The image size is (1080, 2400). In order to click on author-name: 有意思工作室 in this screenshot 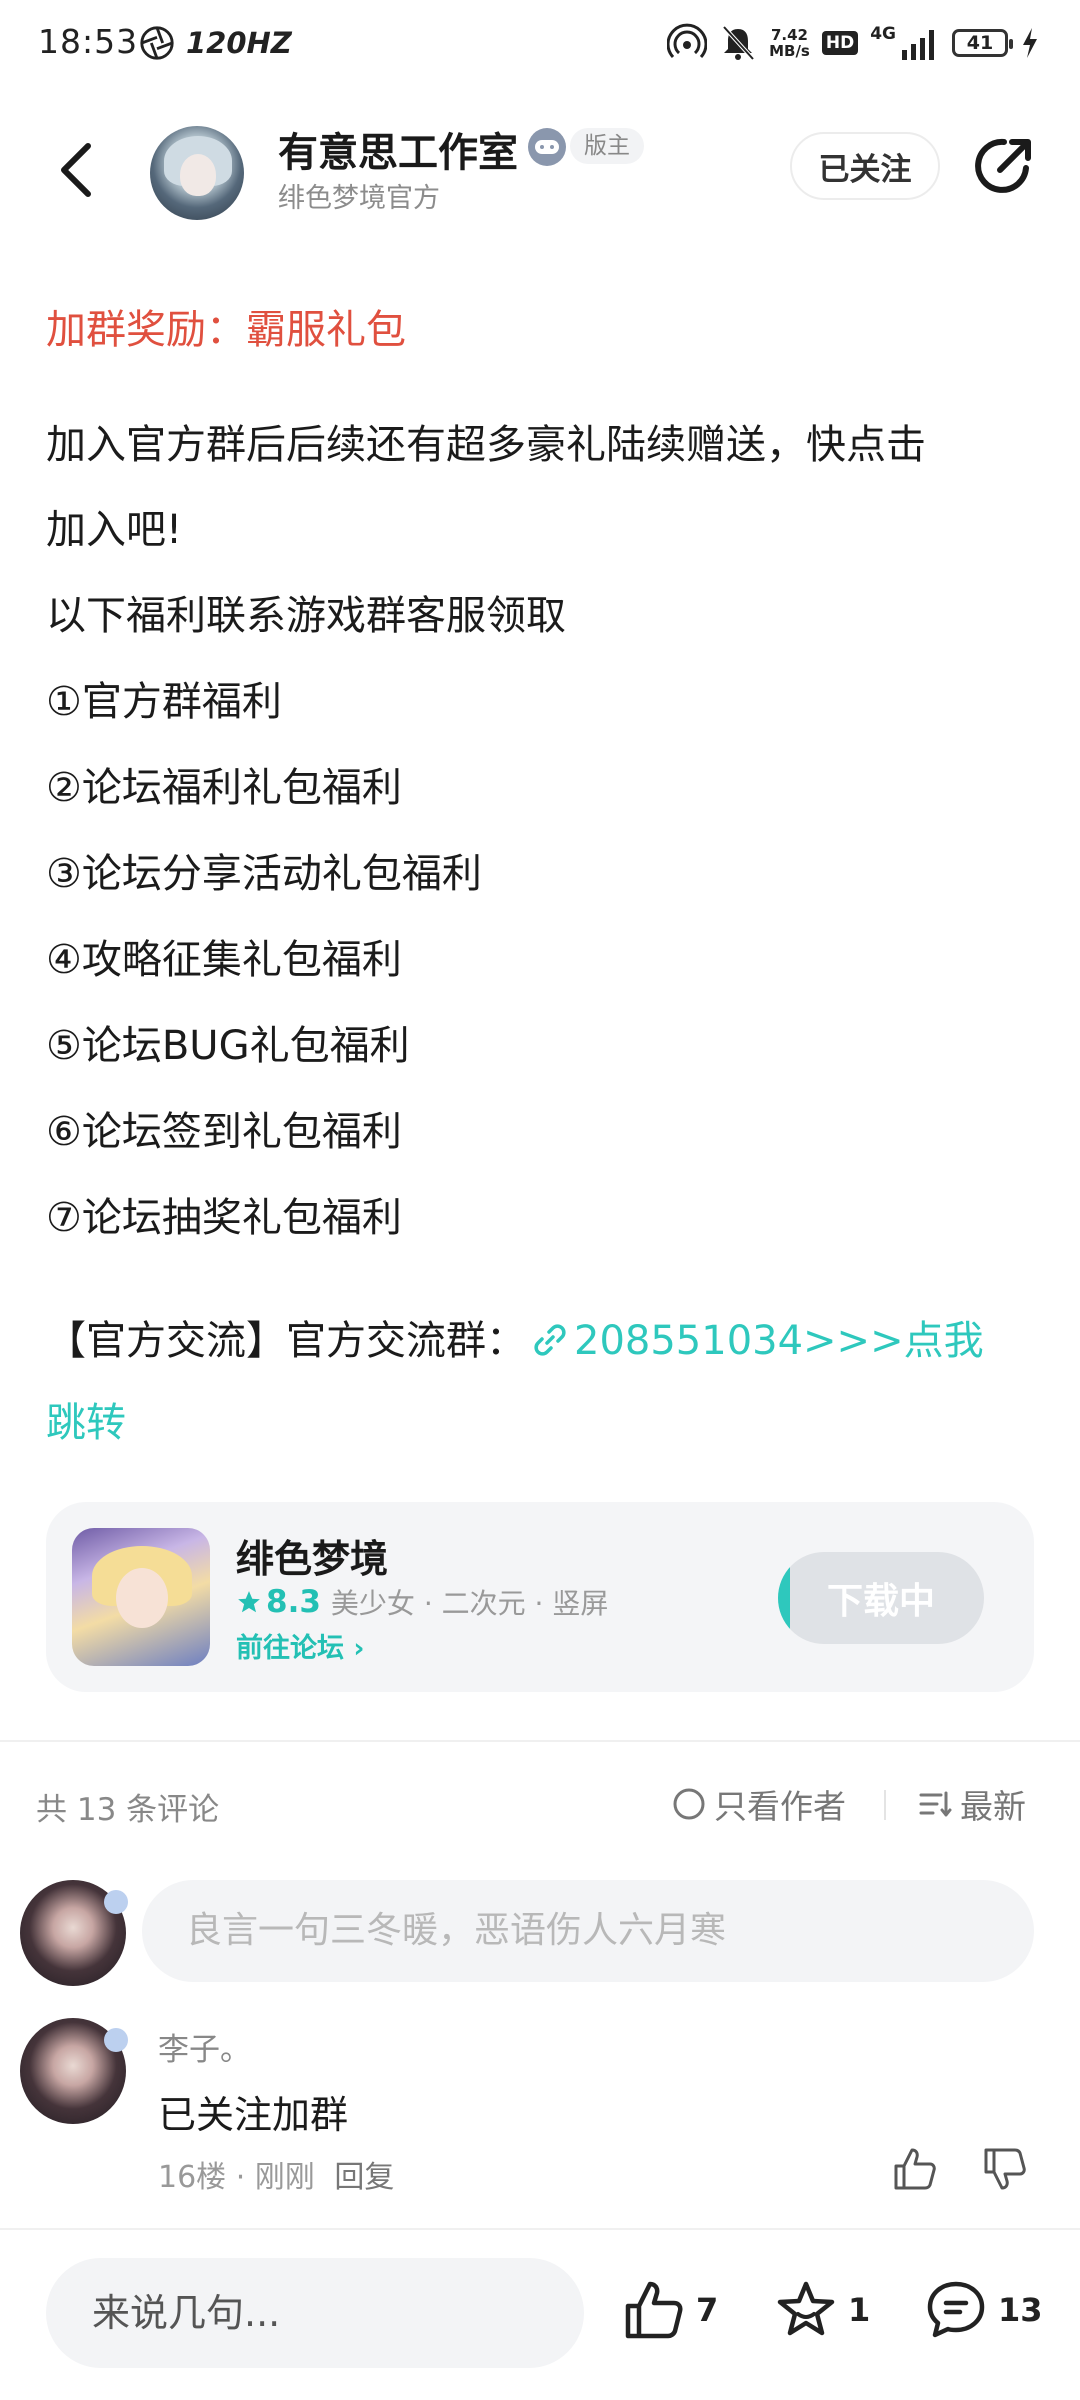, I will do `click(398, 149)`.